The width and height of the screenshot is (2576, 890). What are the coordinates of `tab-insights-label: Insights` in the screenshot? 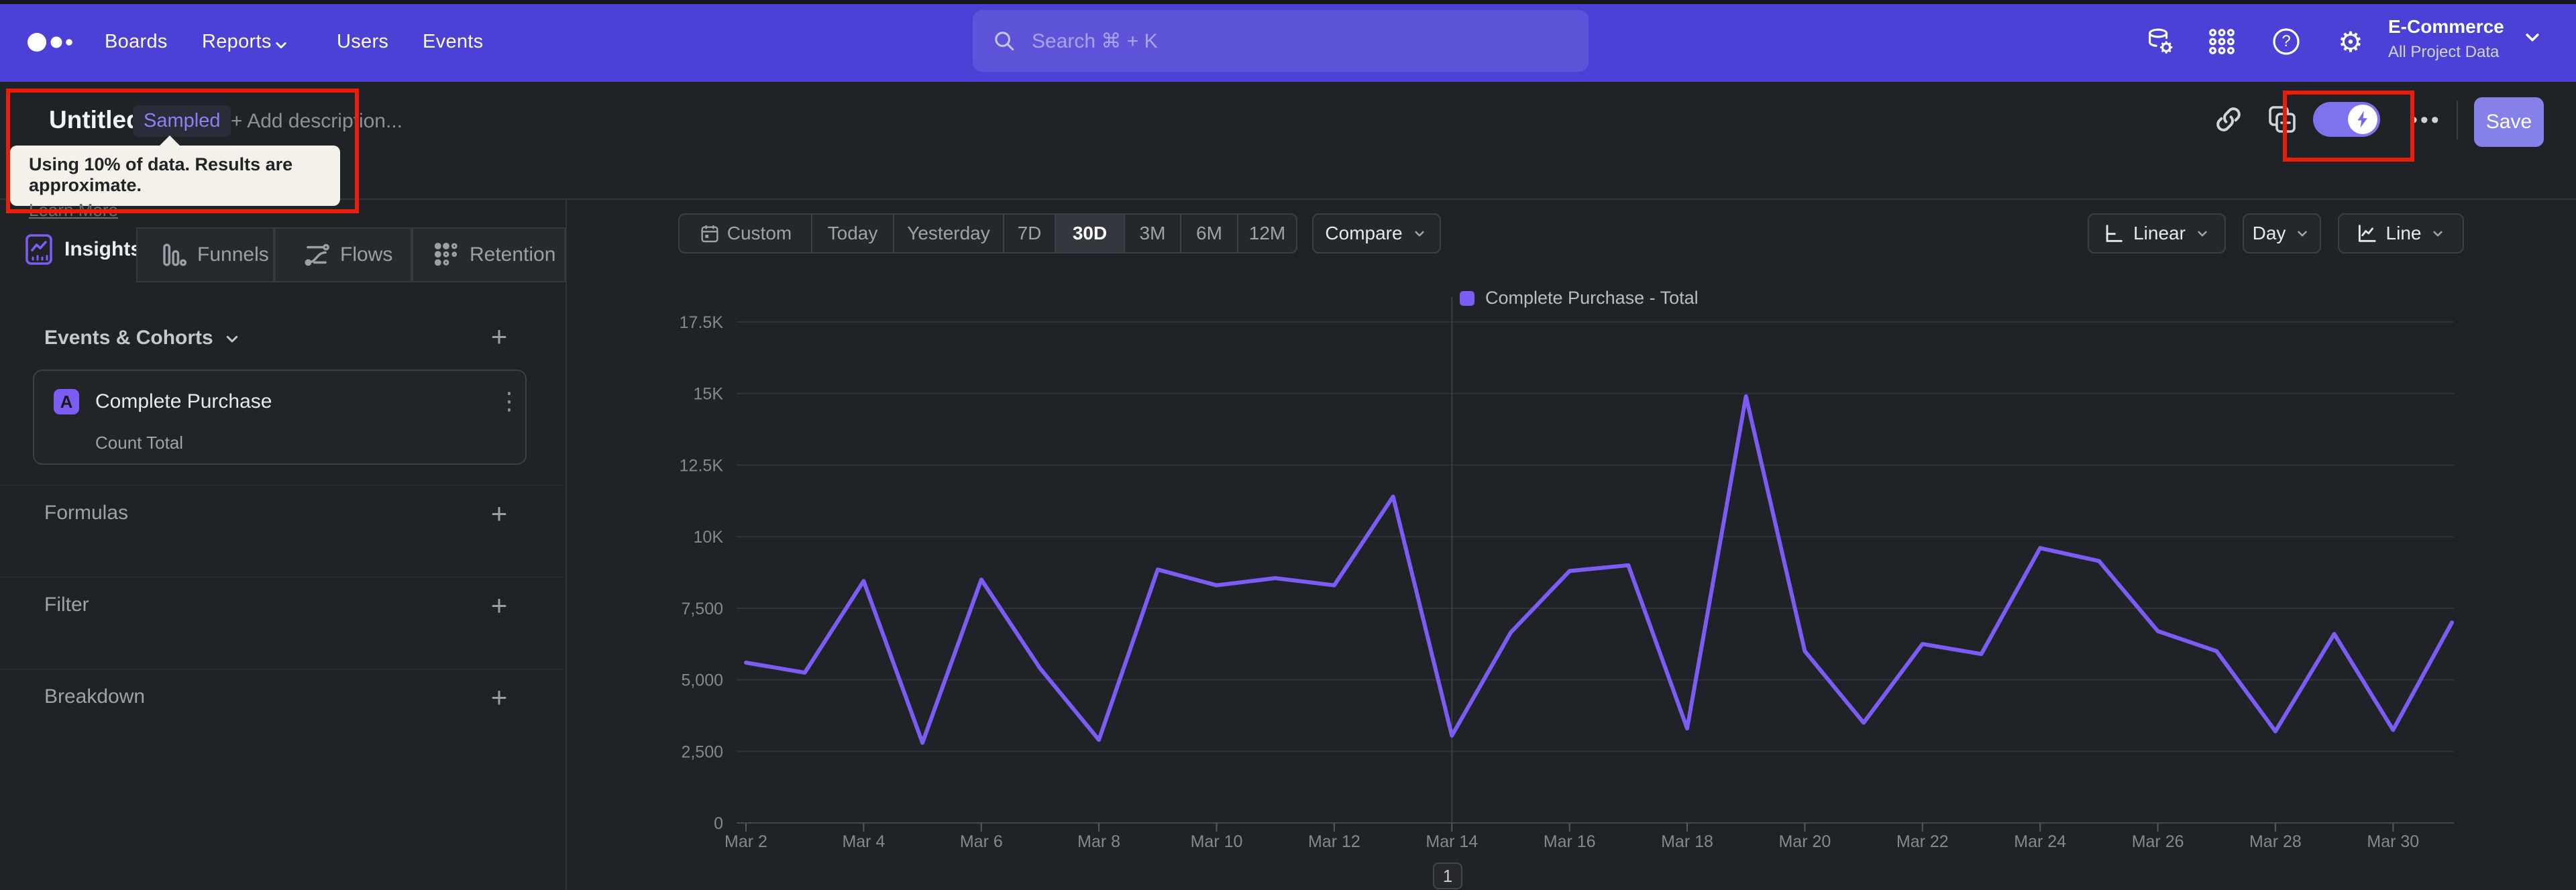 It's located at (103, 249).